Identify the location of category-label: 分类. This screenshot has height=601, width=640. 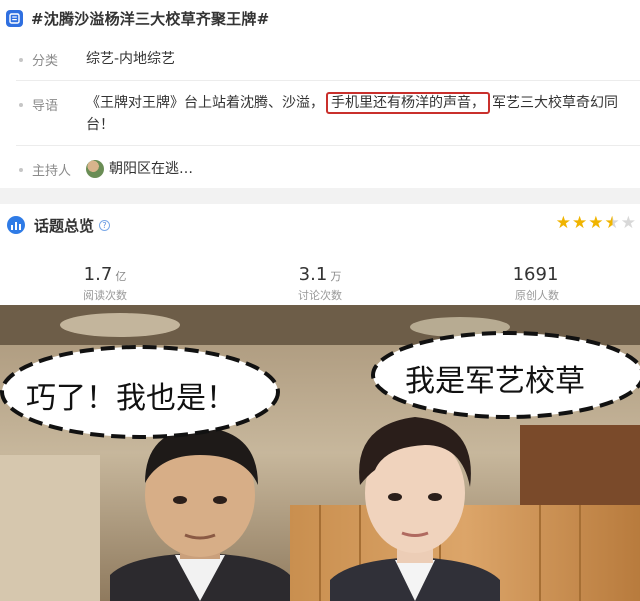
(45, 61).